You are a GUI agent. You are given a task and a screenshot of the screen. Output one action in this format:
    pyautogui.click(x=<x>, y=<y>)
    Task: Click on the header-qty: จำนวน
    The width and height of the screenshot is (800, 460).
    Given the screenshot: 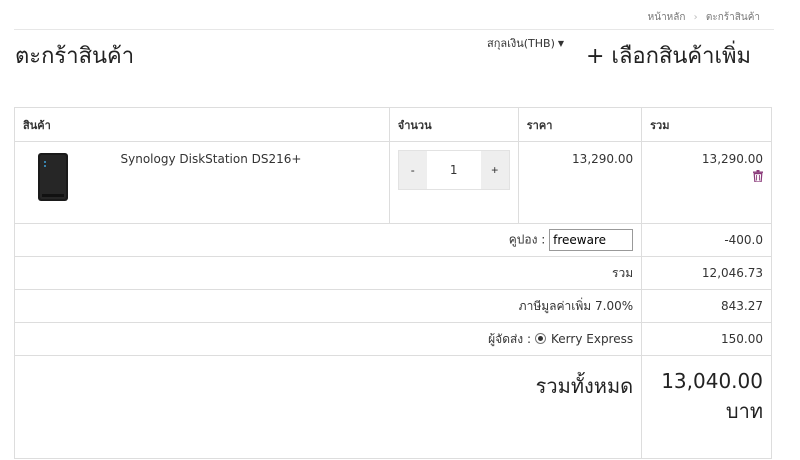 What is the action you would take?
    pyautogui.click(x=453, y=124)
    